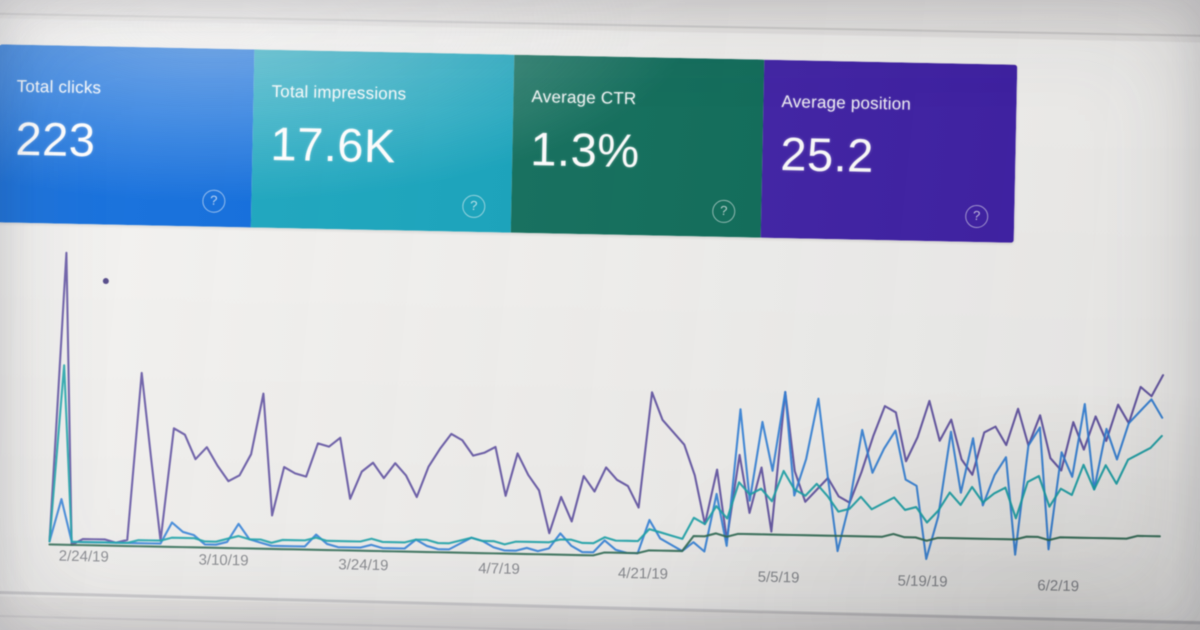 This screenshot has height=630, width=1200. Describe the element at coordinates (333, 144) in the screenshot. I see `scorecard-value: 17.6K` at that location.